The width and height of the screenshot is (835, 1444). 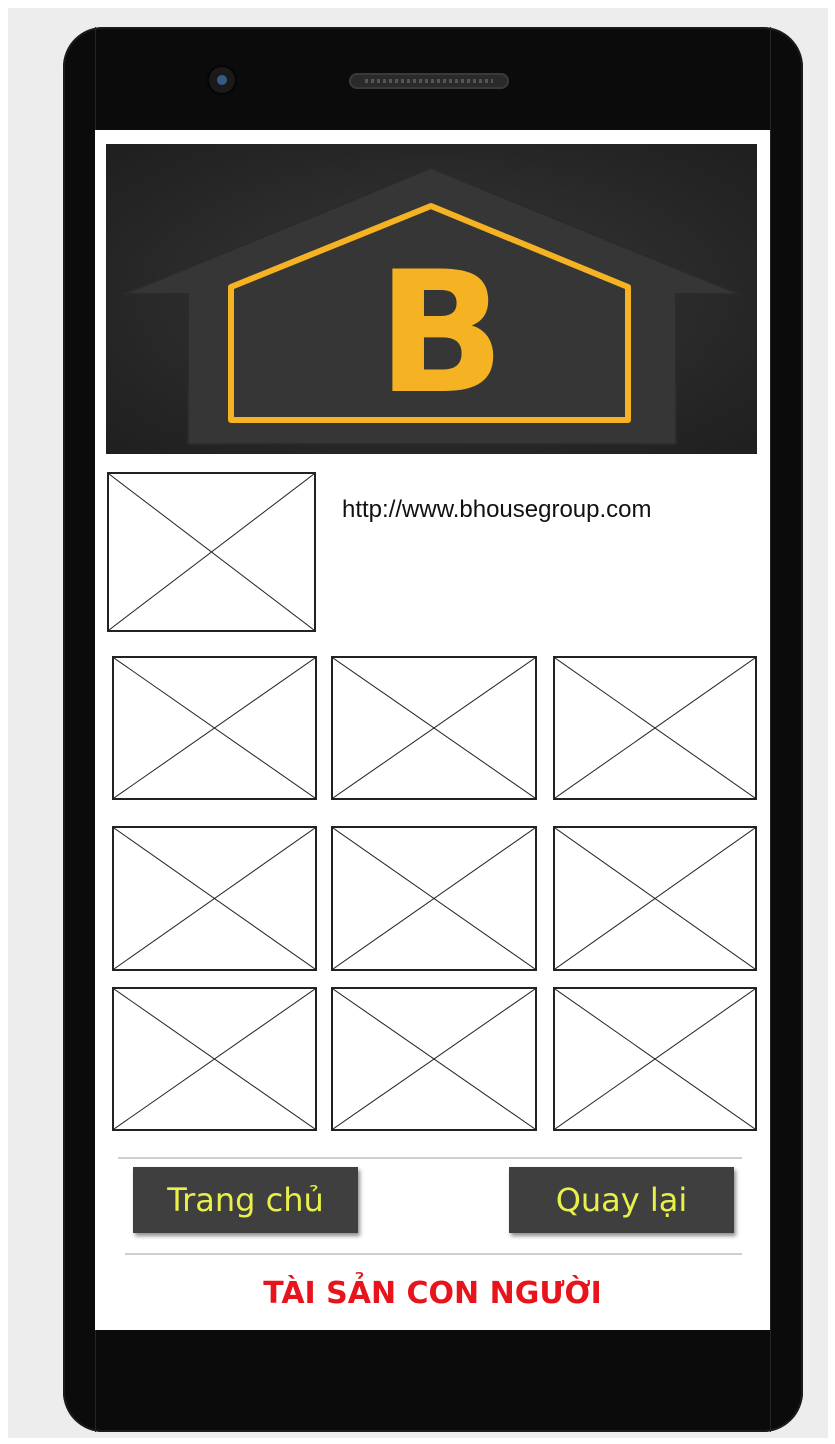 I want to click on slogan-text: TÀI SẢN CON NGƯỜI, so click(x=432, y=1293).